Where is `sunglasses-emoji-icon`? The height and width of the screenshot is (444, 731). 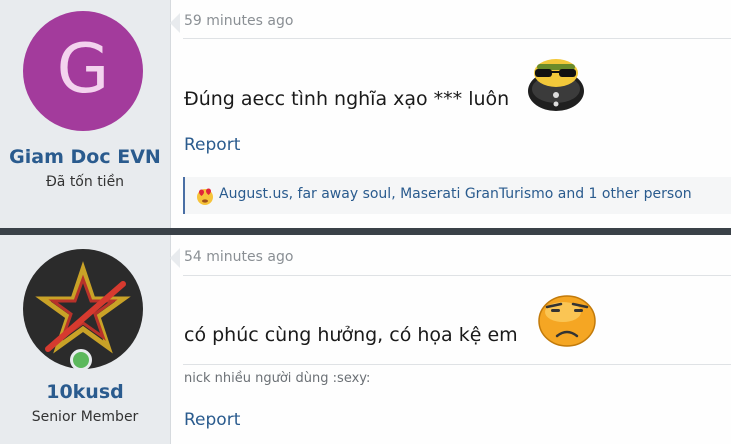 sunglasses-emoji-icon is located at coordinates (556, 85).